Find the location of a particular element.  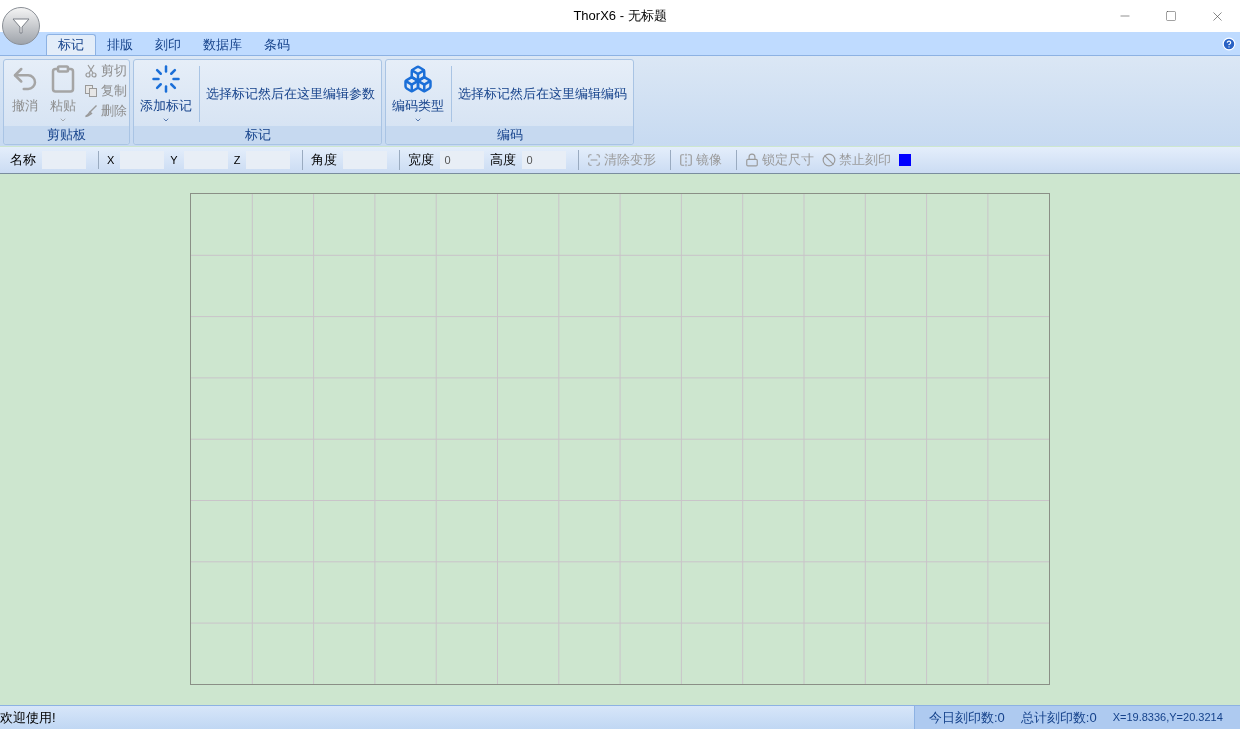

window-title: ThorX6 - 无标题 is located at coordinates (620, 16).